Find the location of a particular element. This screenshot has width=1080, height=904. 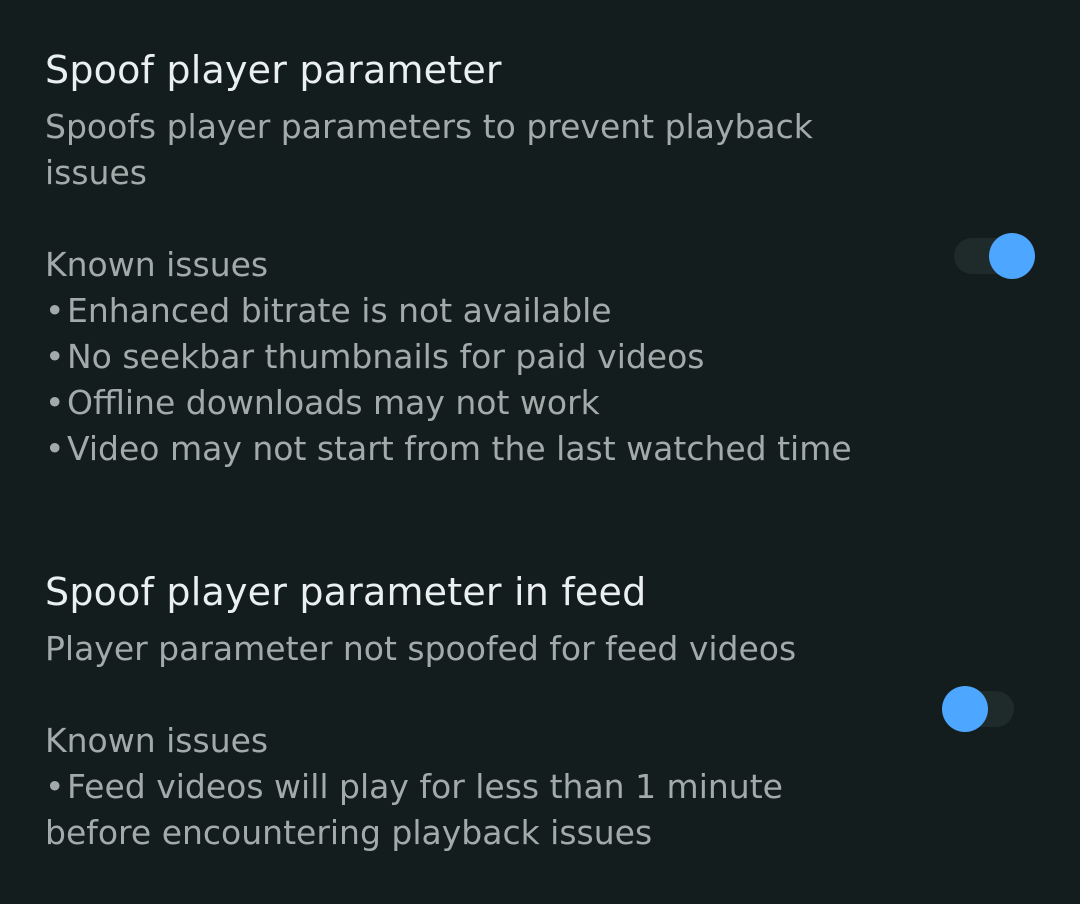

issue-continuation: before encountering playback issues is located at coordinates (349, 832).